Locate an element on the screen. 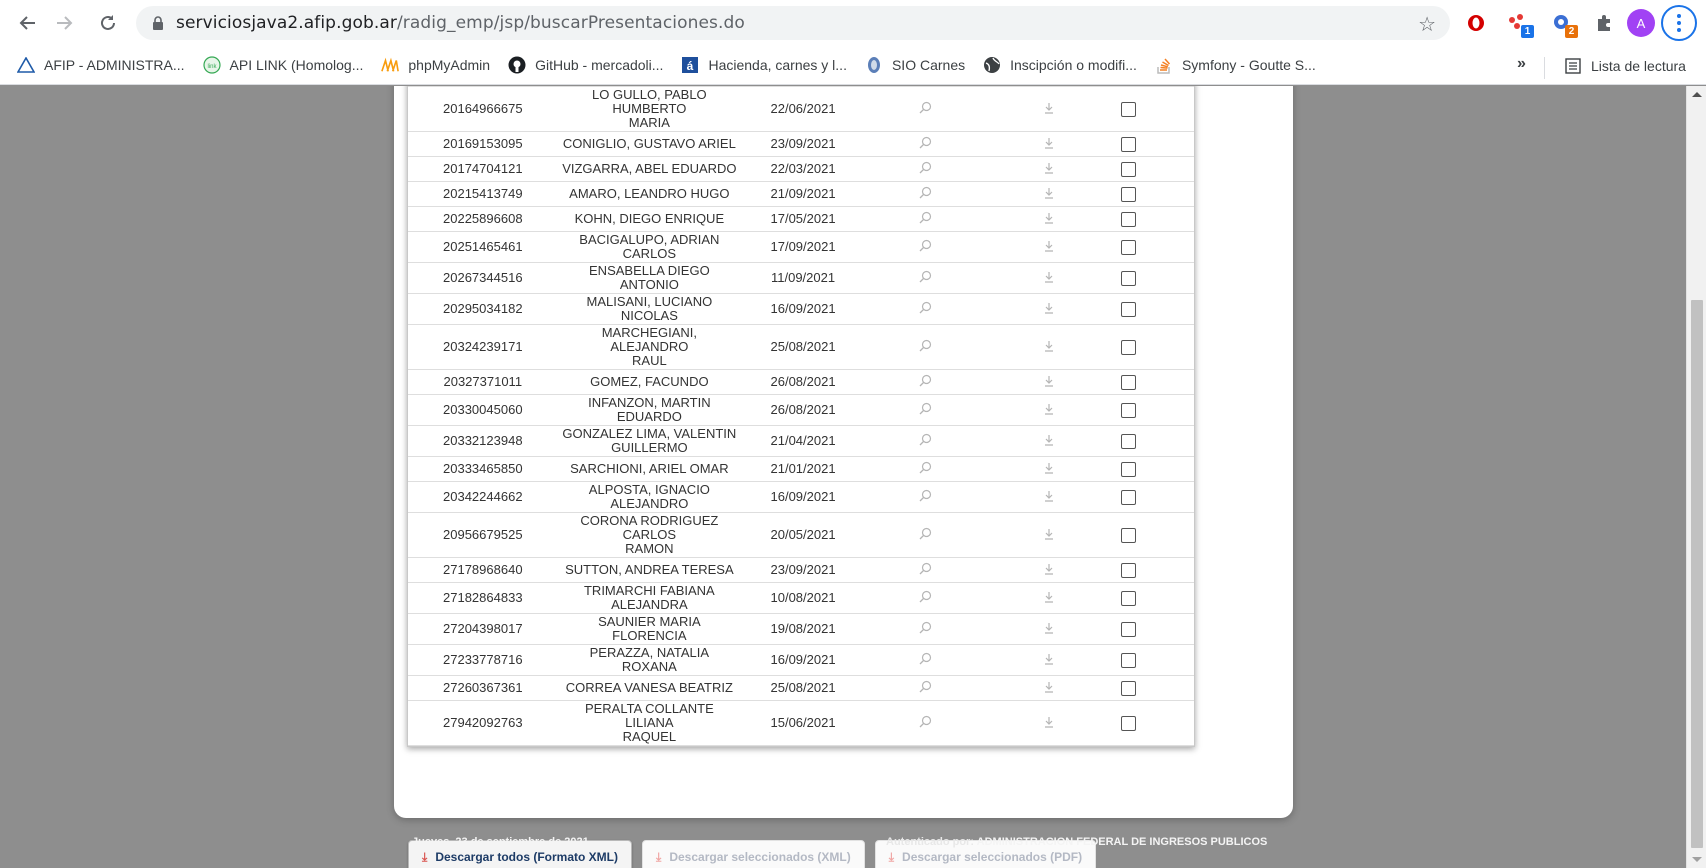  extensions-puzzle-icon is located at coordinates (1604, 23).